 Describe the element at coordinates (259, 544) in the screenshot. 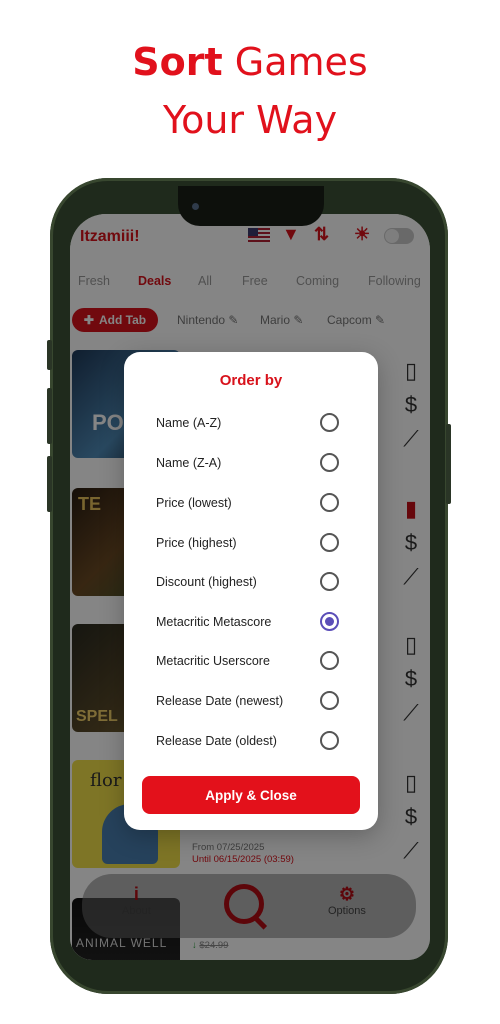

I see `sort-option-price-highest: Price (highest)` at that location.